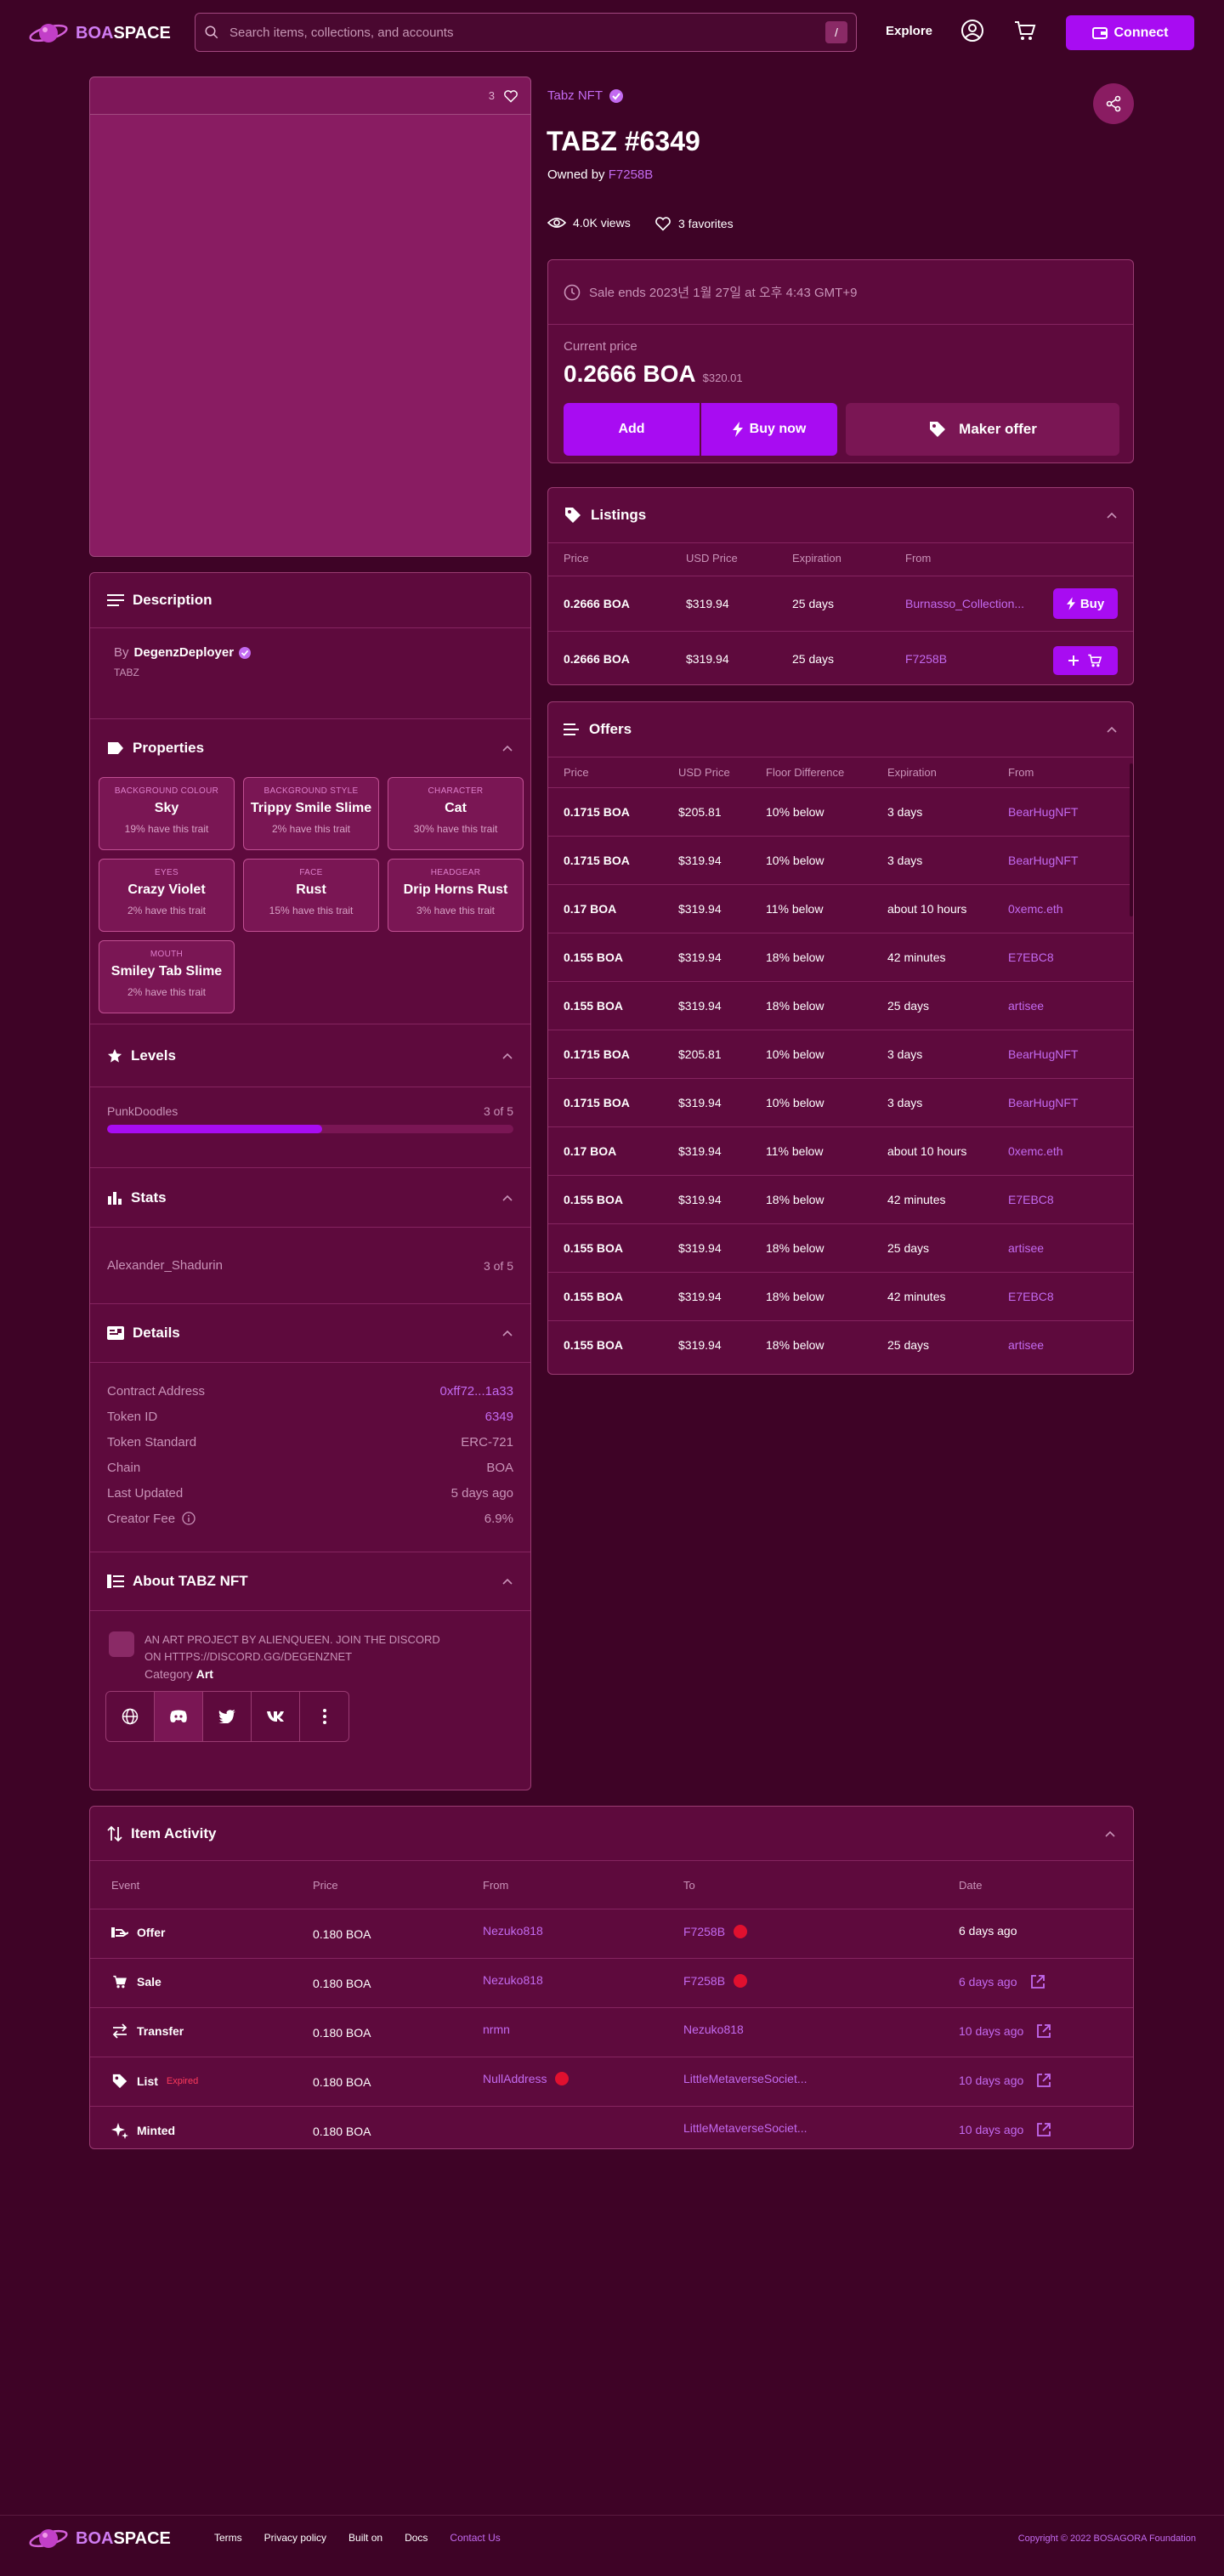  I want to click on property-card: MOUTH Smiley Tab Slime 2% have this trait, so click(167, 977).